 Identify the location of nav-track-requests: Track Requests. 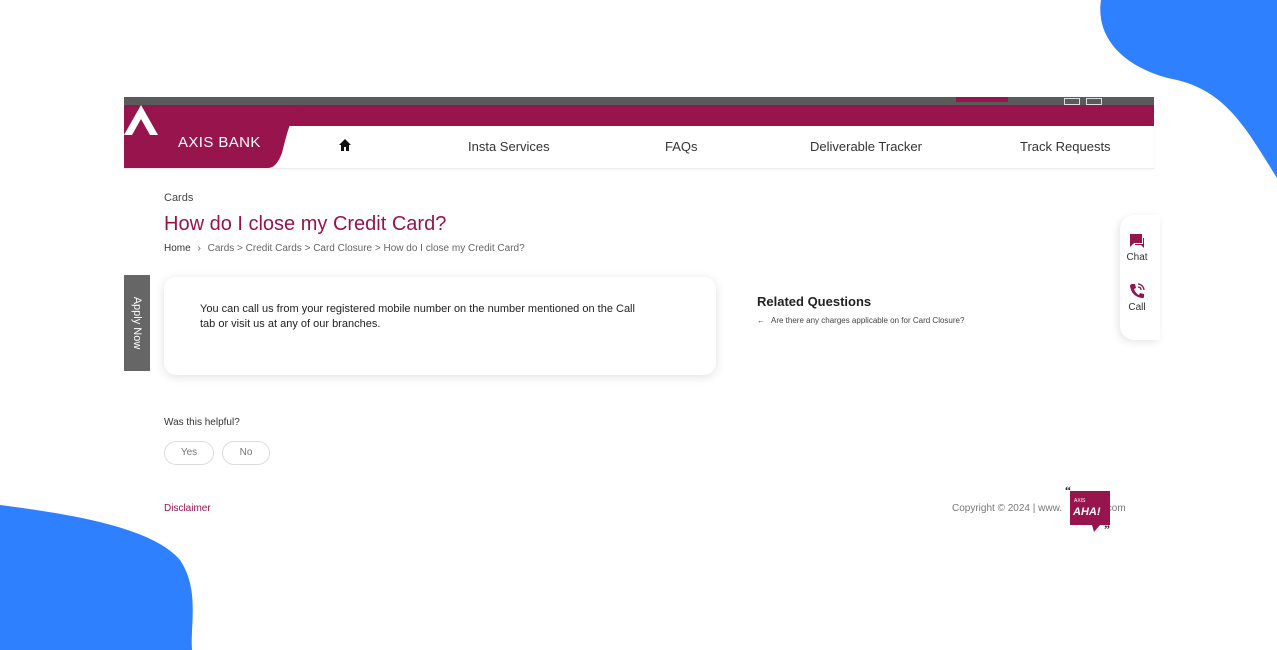
(1065, 146).